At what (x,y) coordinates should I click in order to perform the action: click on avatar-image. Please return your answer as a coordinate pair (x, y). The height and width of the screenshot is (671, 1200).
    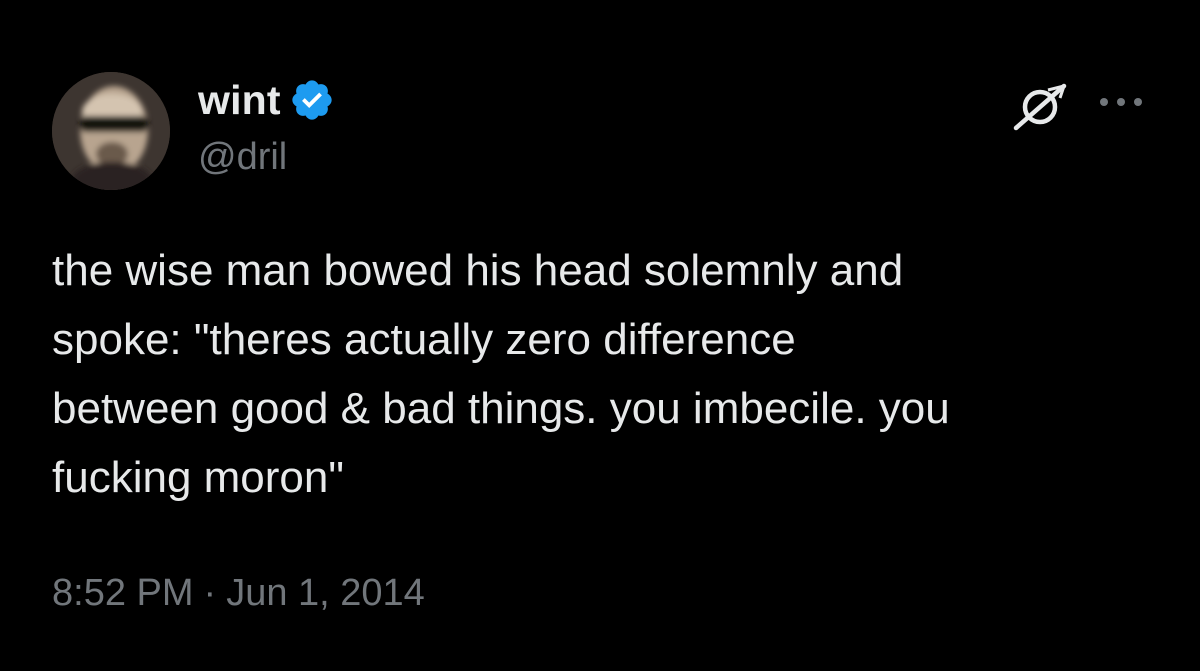
    Looking at the image, I should click on (111, 131).